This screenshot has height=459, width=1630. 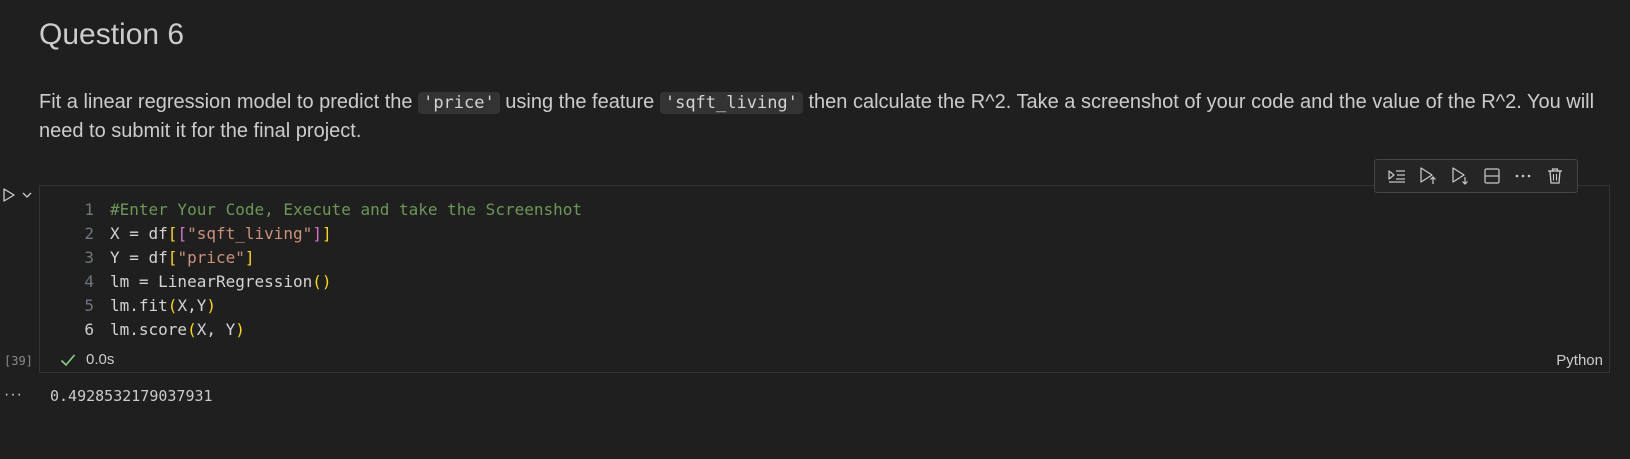 I want to click on split-cell-icon, so click(x=1492, y=176).